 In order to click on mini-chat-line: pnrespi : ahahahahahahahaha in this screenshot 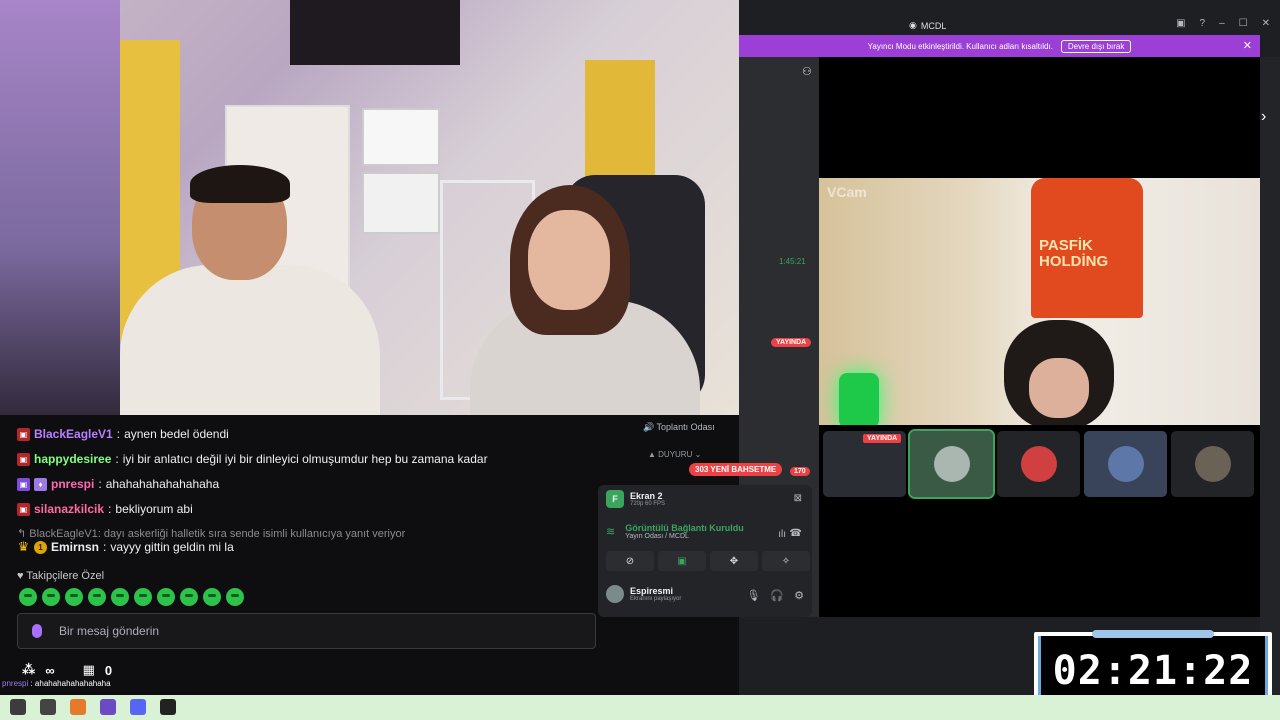, I will do `click(56, 683)`.